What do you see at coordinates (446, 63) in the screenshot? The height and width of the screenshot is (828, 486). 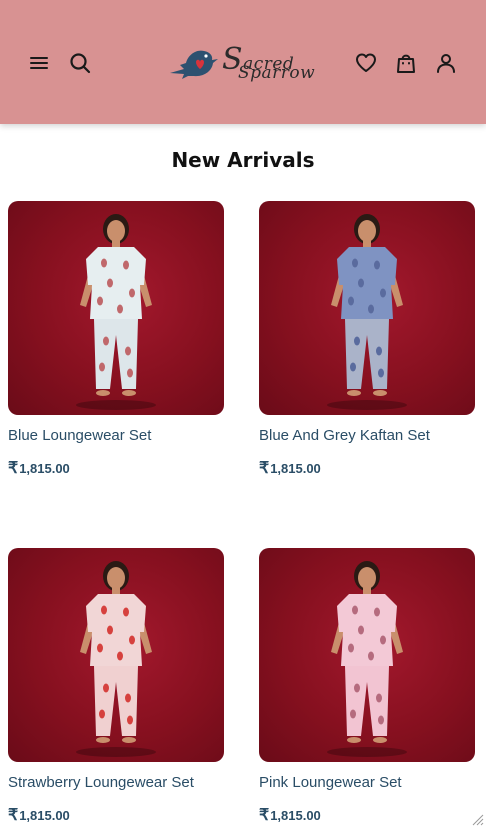 I see `user-icon` at bounding box center [446, 63].